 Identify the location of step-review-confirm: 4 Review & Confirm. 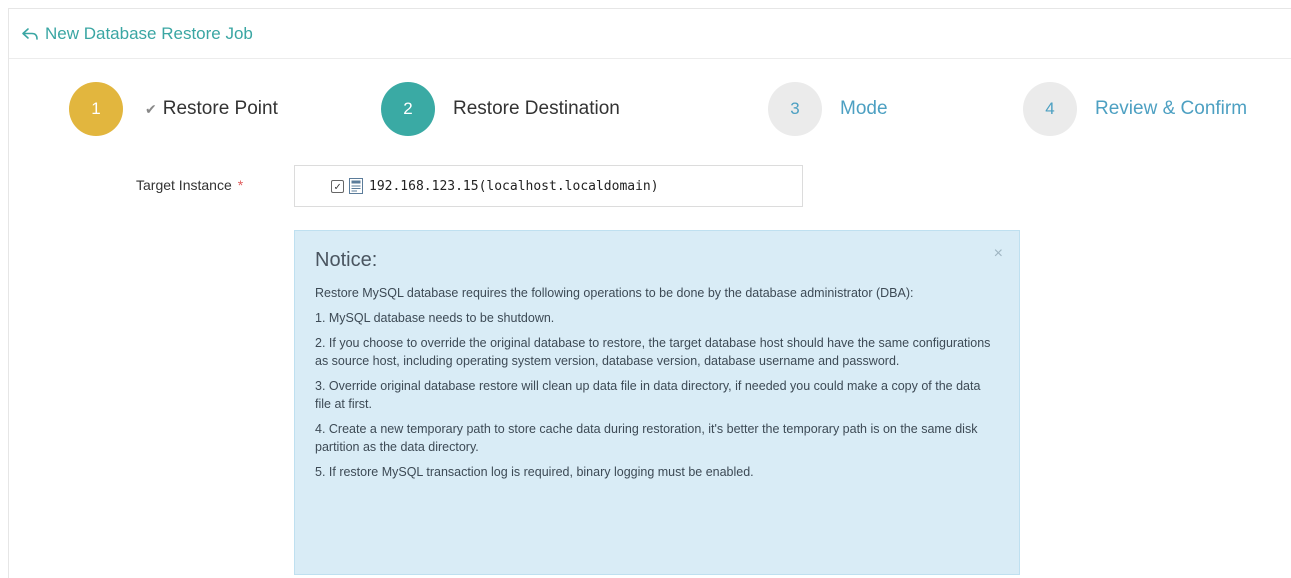
(1135, 109).